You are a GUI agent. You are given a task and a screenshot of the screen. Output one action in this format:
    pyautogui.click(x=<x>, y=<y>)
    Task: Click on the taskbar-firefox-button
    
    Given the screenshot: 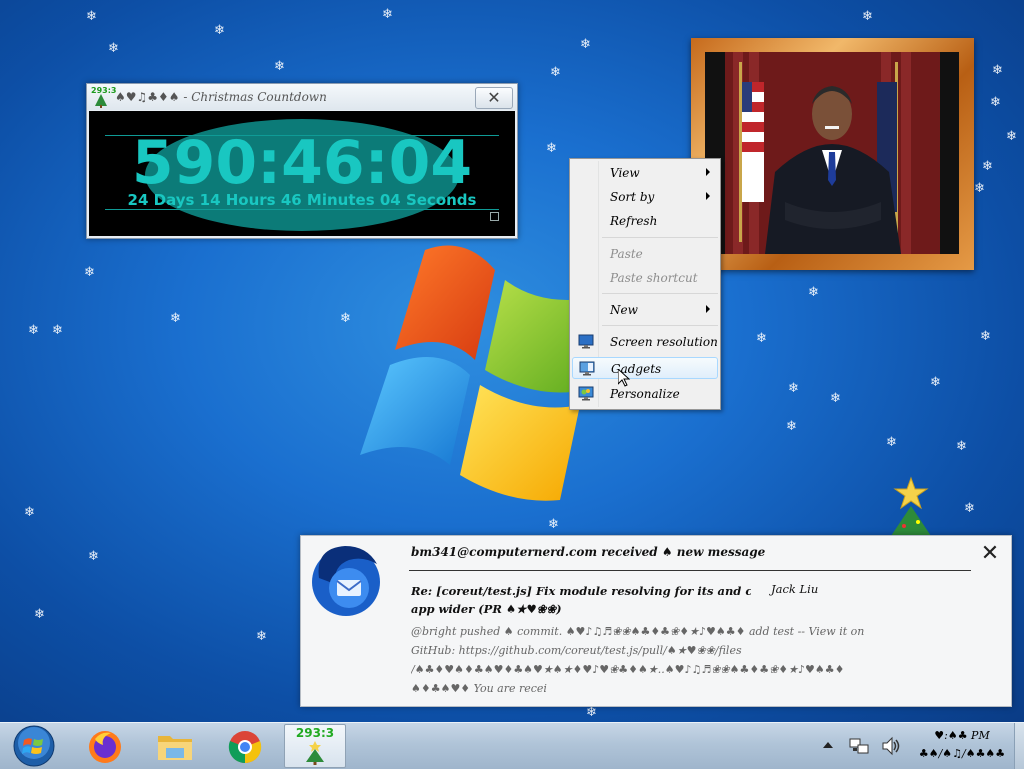 What is the action you would take?
    pyautogui.click(x=105, y=746)
    